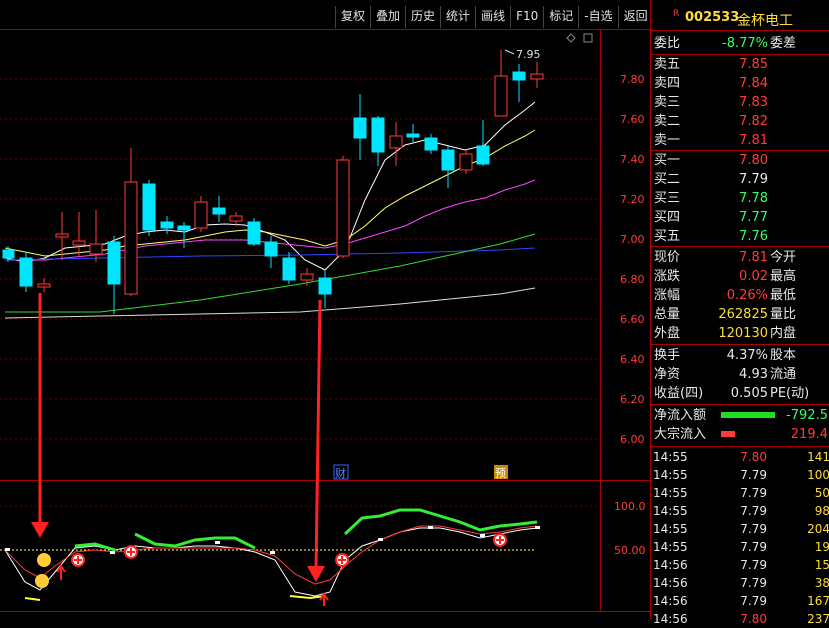 Image resolution: width=829 pixels, height=628 pixels. Describe the element at coordinates (765, 21) in the screenshot. I see `stock-name: 金杯电工` at that location.